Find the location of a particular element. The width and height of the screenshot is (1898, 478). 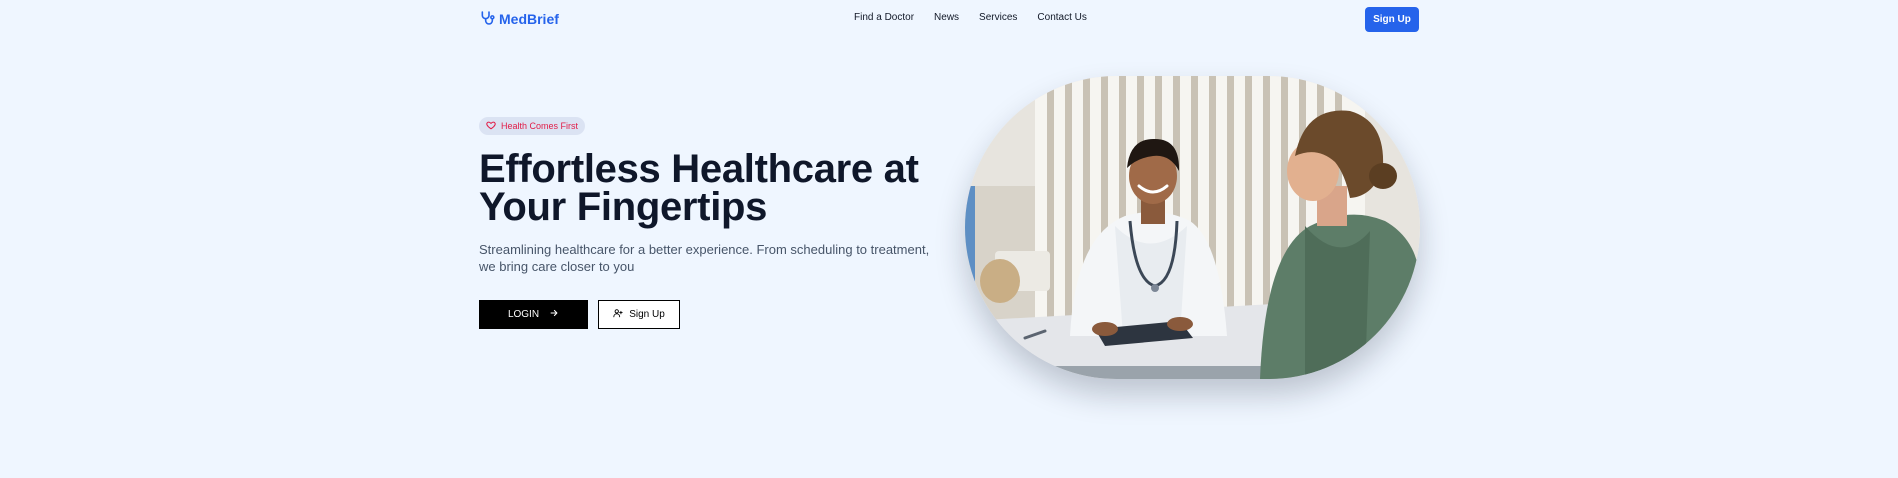

login-label: LOGIN is located at coordinates (523, 314).